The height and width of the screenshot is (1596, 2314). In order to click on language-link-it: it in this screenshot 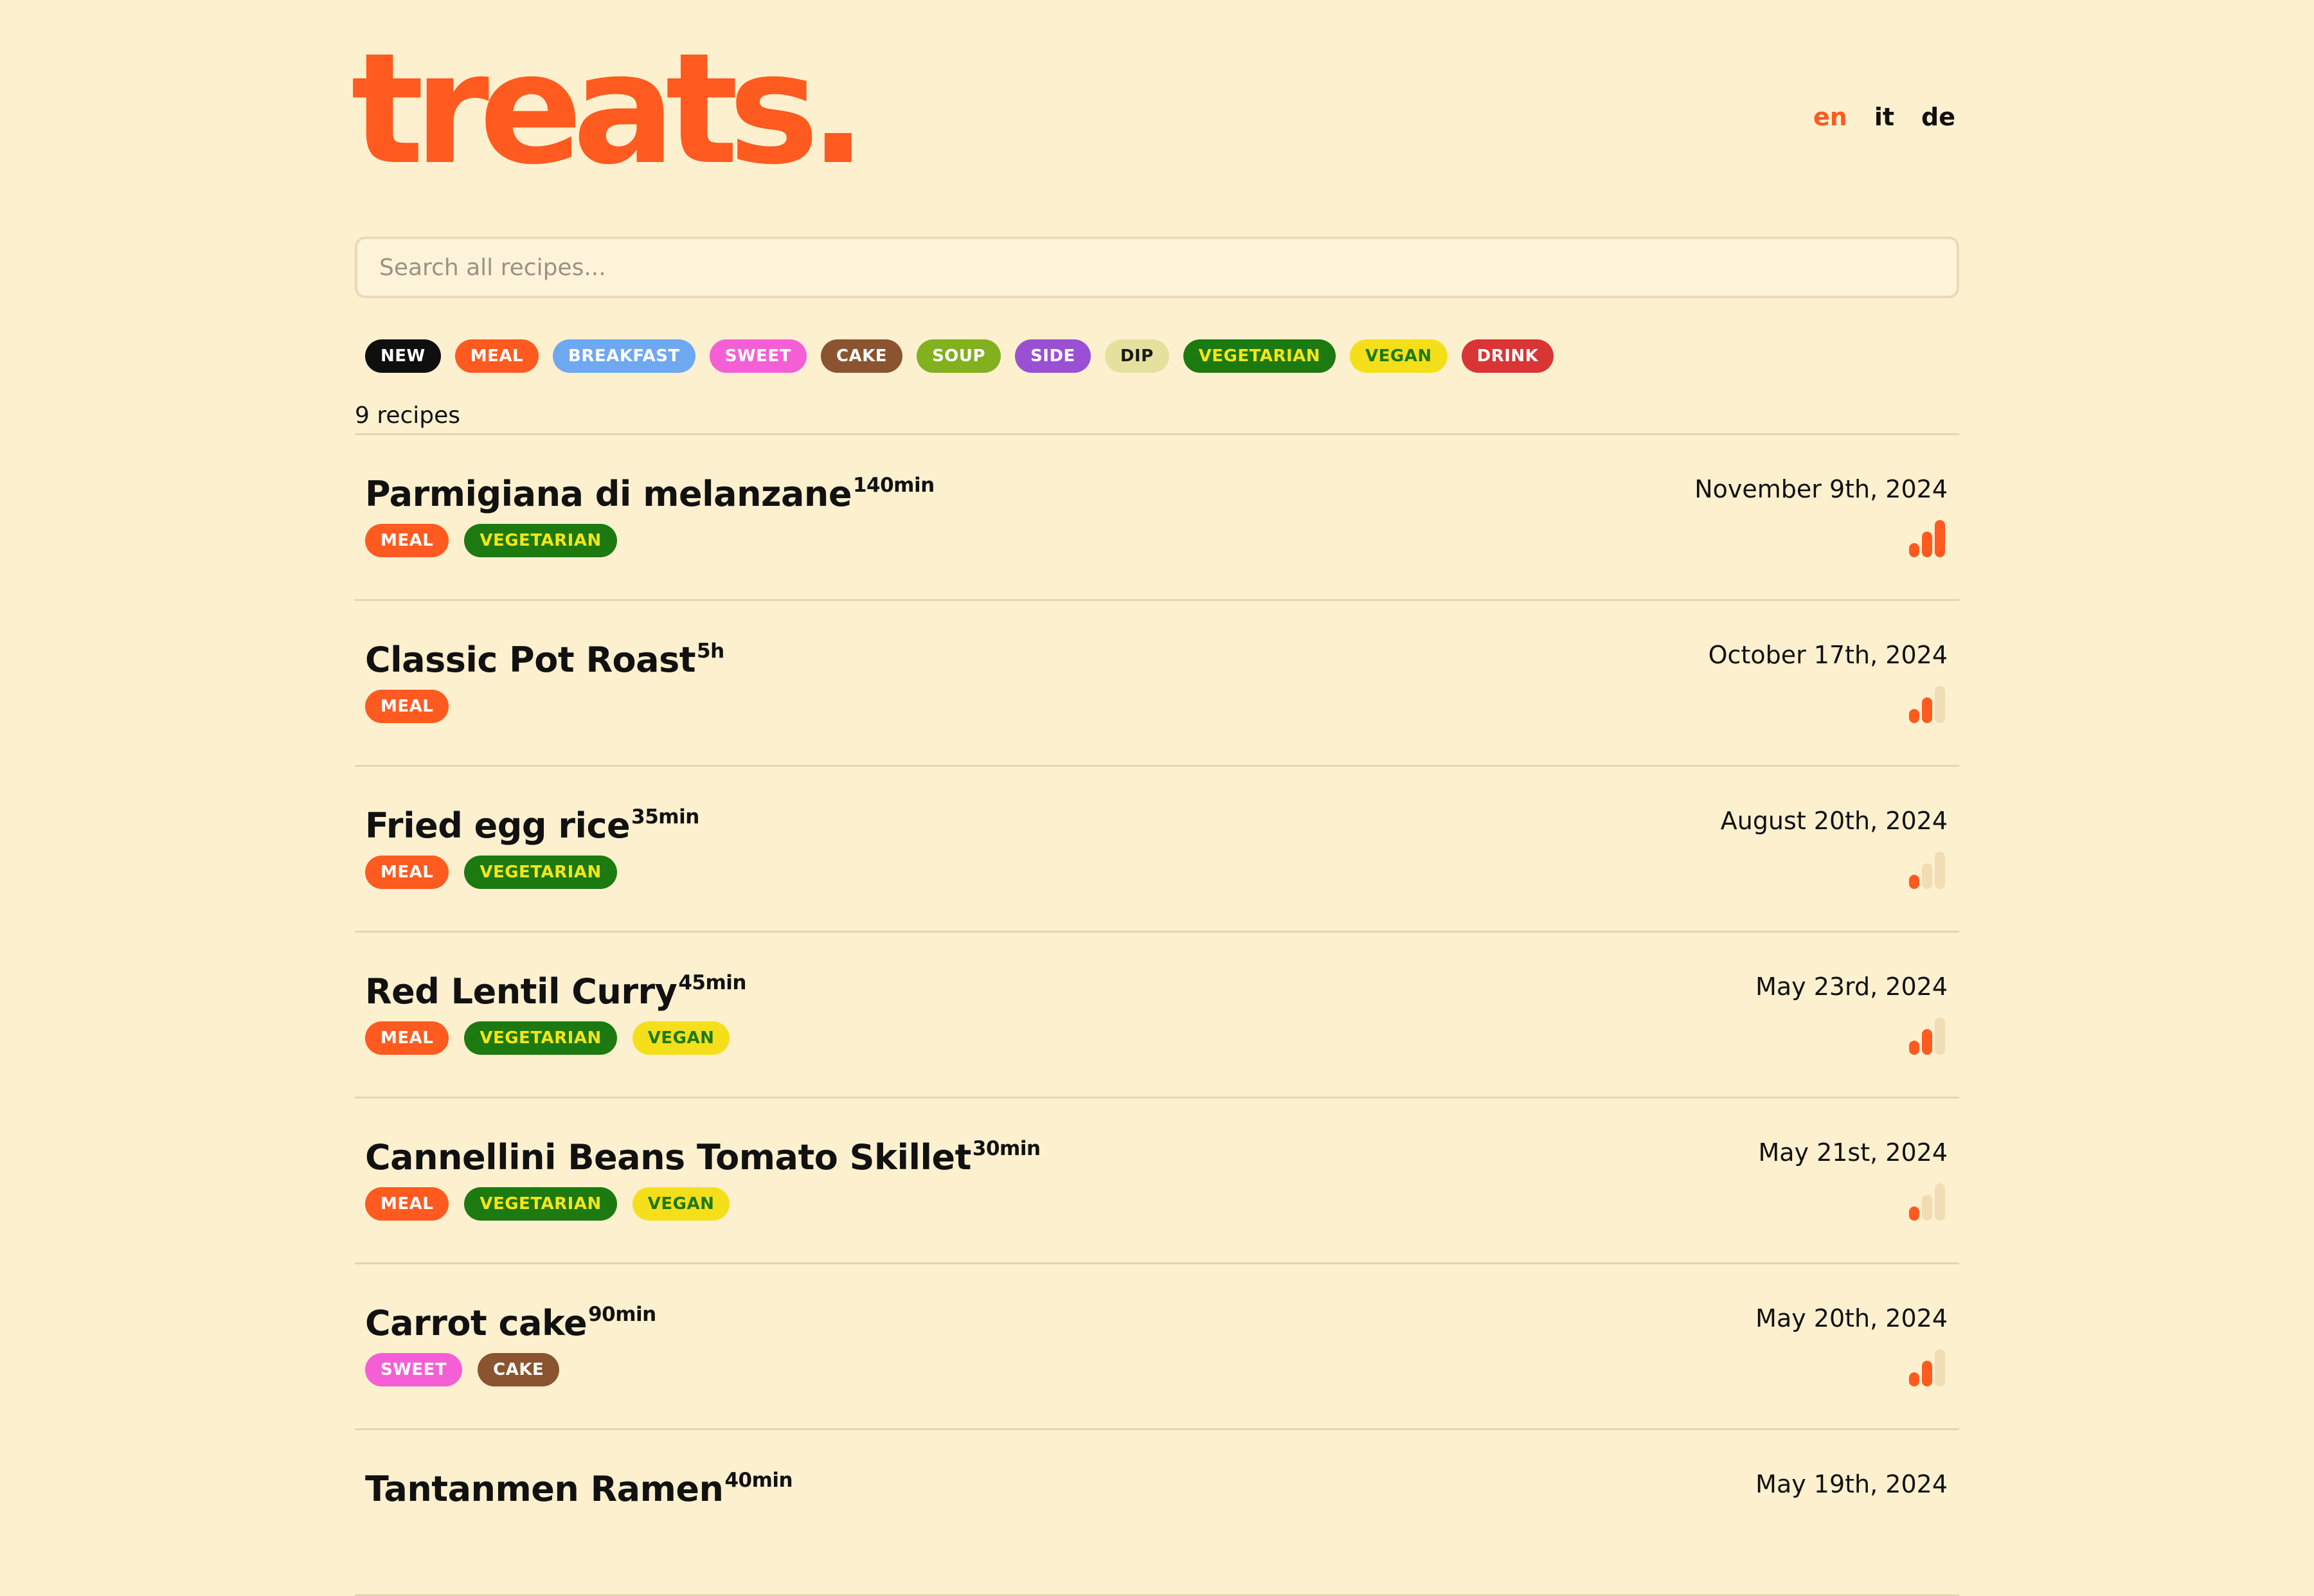, I will do `click(1884, 117)`.